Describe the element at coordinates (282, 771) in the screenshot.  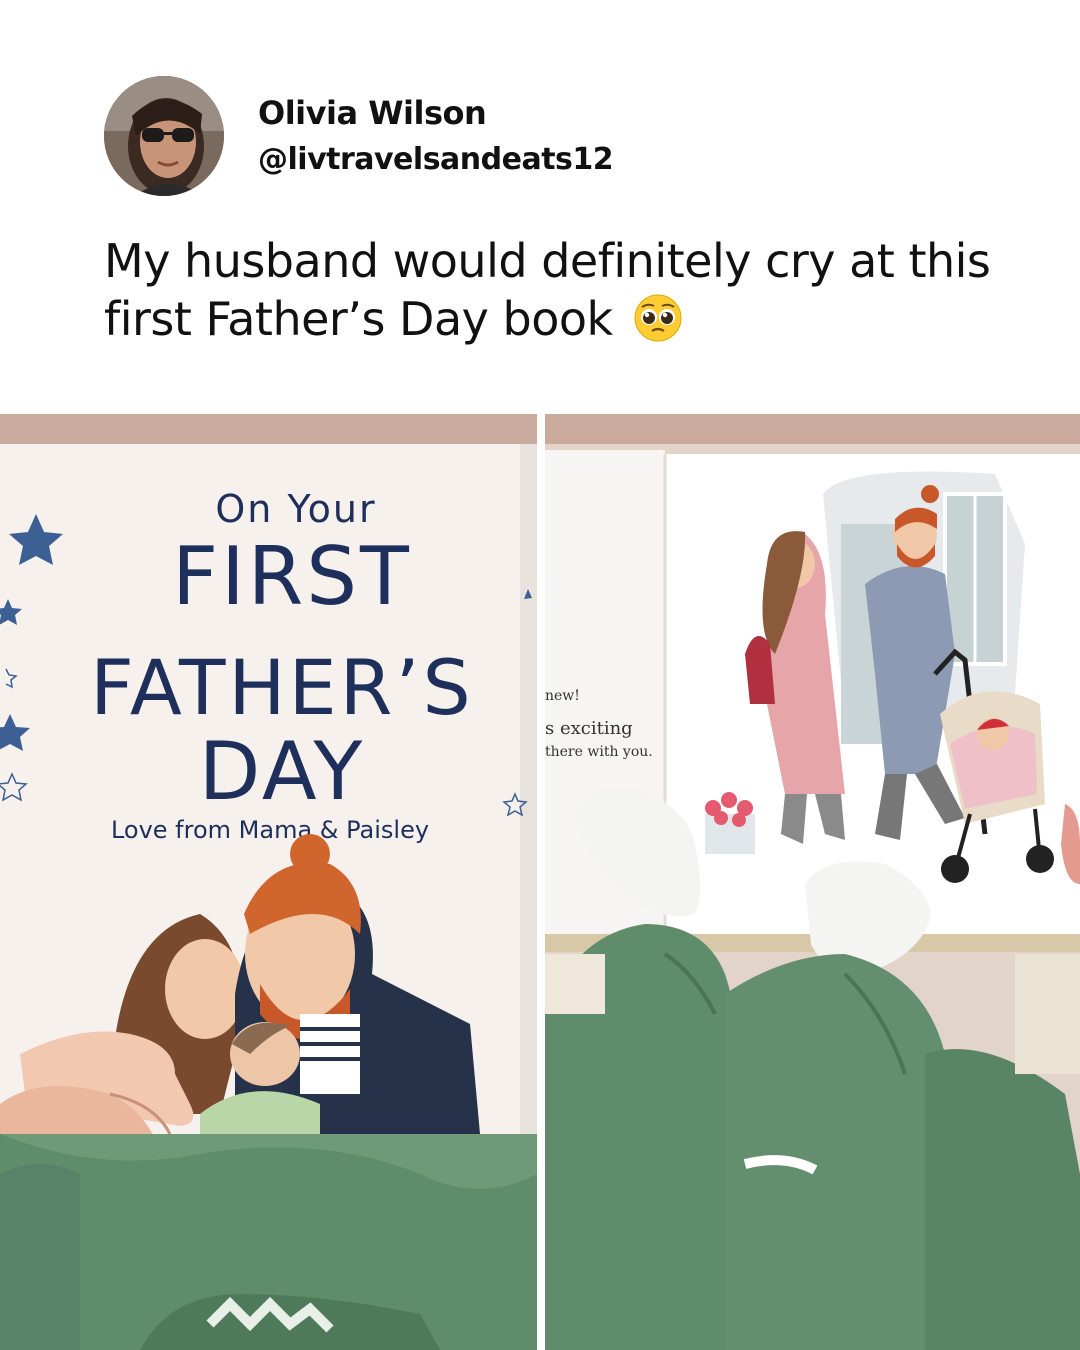
I see `cover-title-line4: DAY` at that location.